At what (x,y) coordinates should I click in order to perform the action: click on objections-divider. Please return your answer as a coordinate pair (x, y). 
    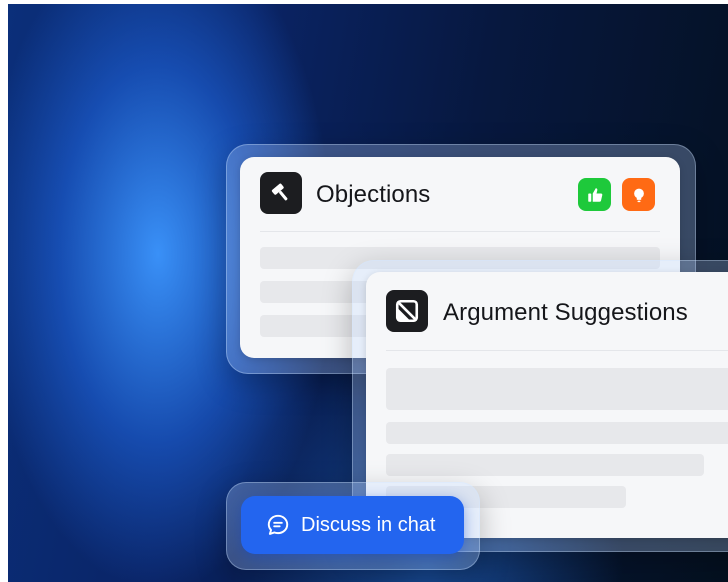
    Looking at the image, I should click on (460, 231).